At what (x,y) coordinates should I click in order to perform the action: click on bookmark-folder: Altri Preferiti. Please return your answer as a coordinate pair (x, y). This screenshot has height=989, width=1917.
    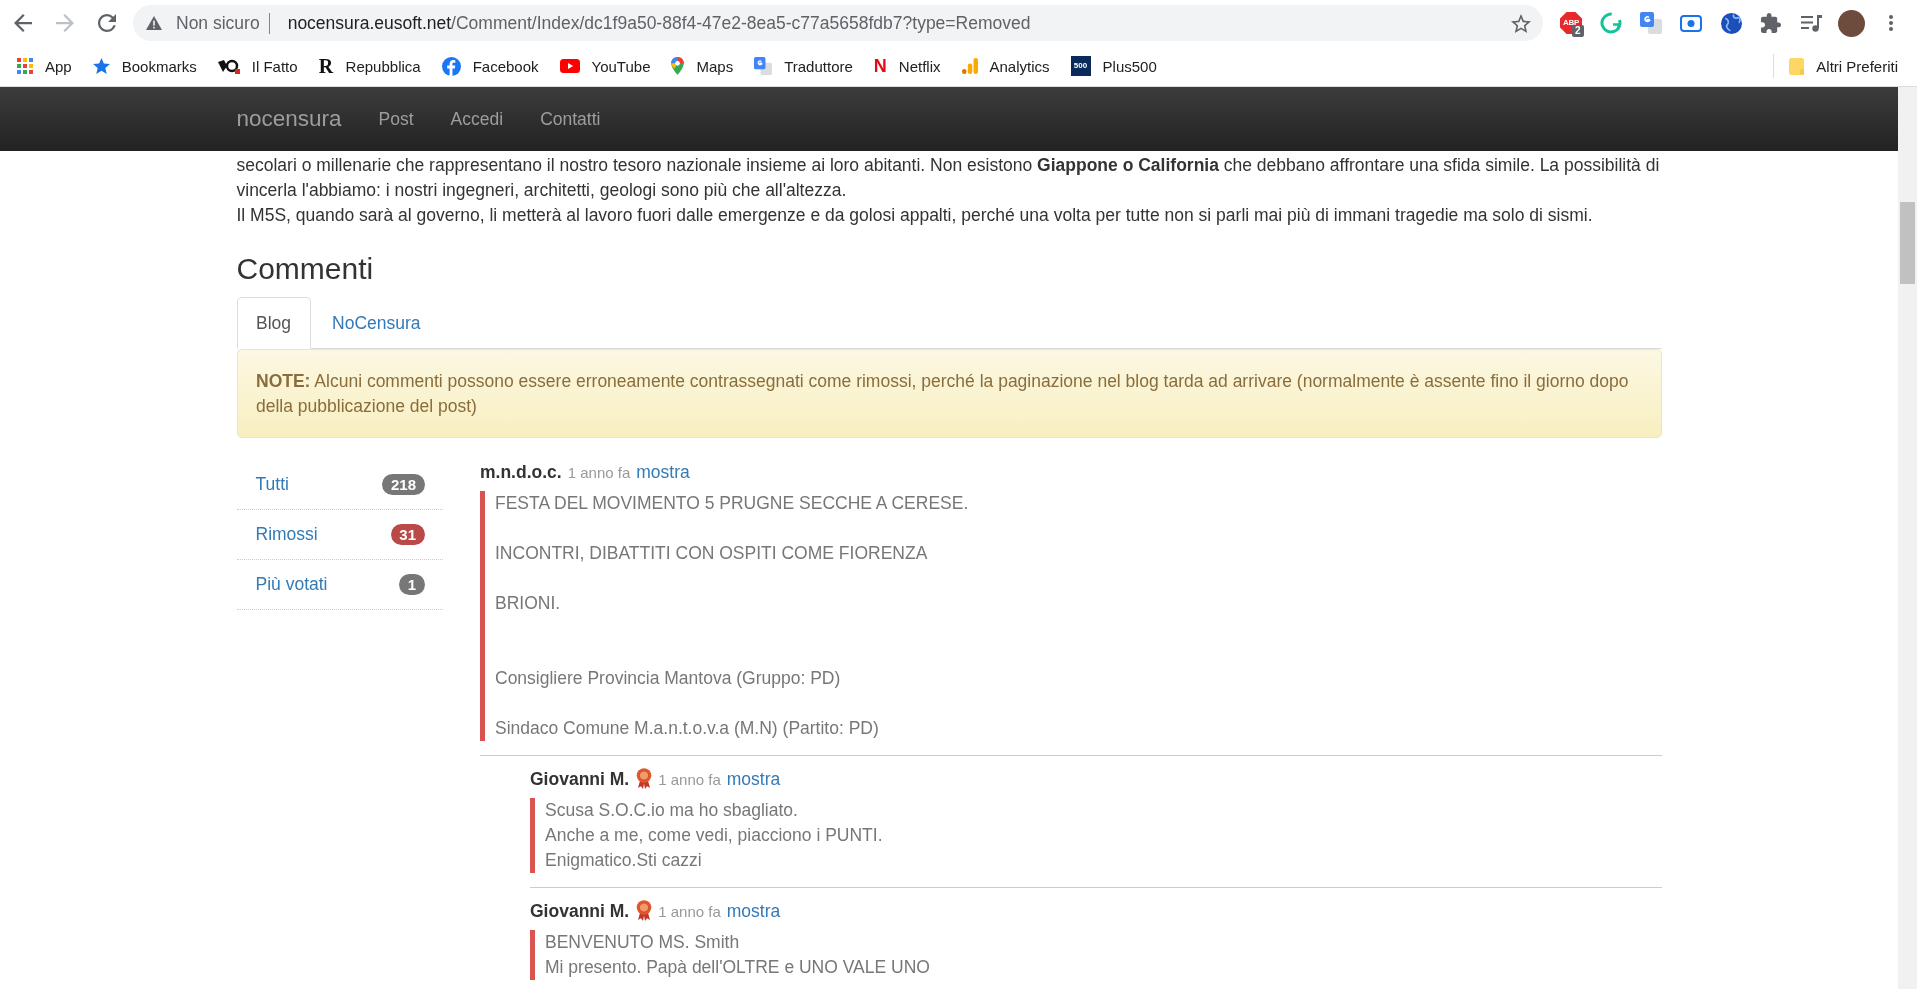
    Looking at the image, I should click on (1843, 66).